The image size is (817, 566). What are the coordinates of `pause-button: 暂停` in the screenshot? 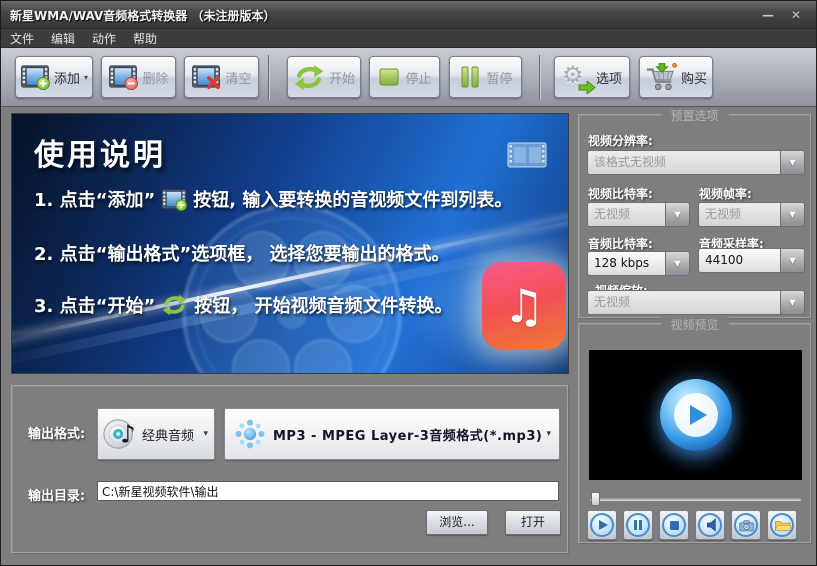 It's located at (485, 77).